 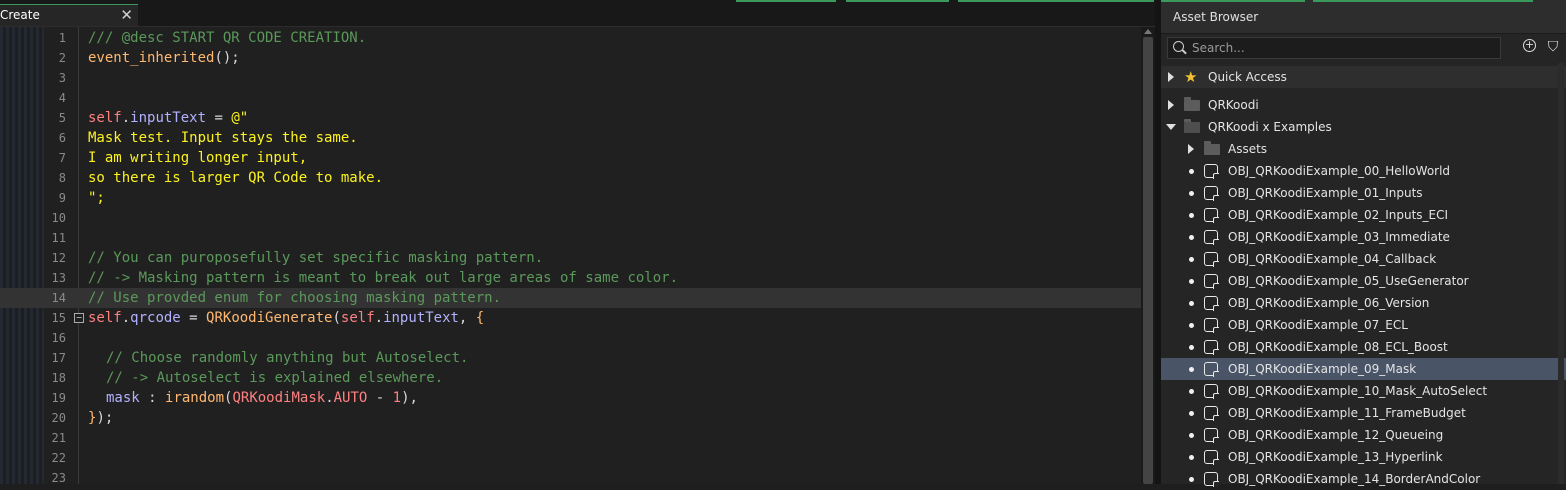 What do you see at coordinates (570, 338) in the screenshot?
I see `code-line: 16` at bounding box center [570, 338].